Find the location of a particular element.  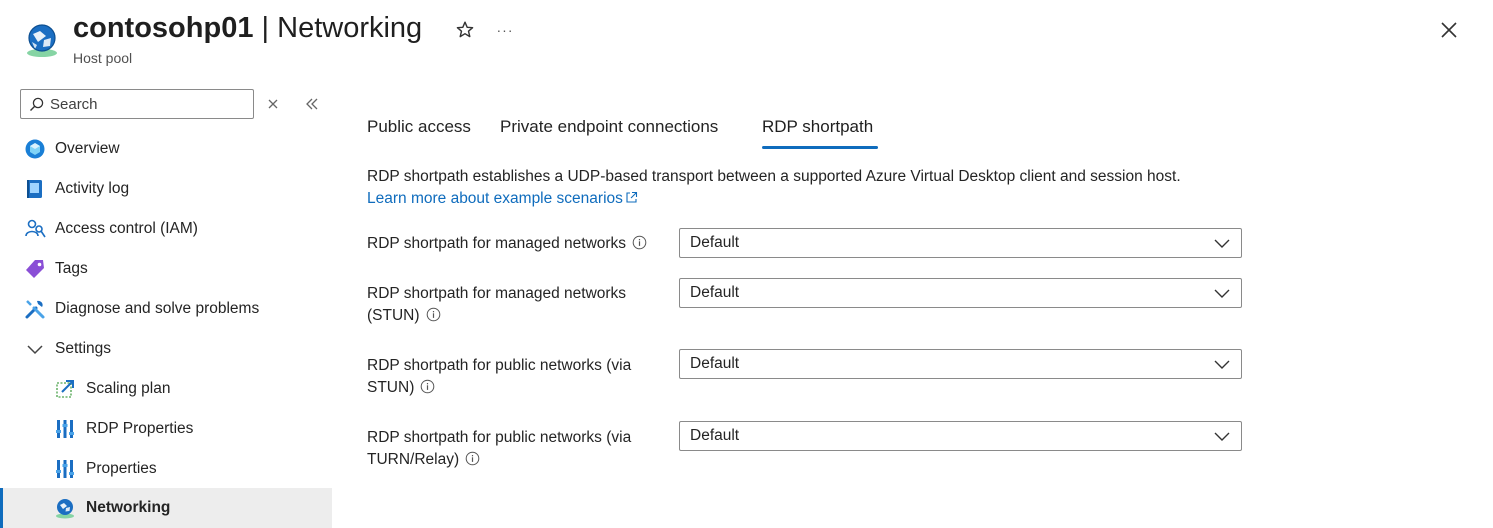

search-input is located at coordinates (145, 104).